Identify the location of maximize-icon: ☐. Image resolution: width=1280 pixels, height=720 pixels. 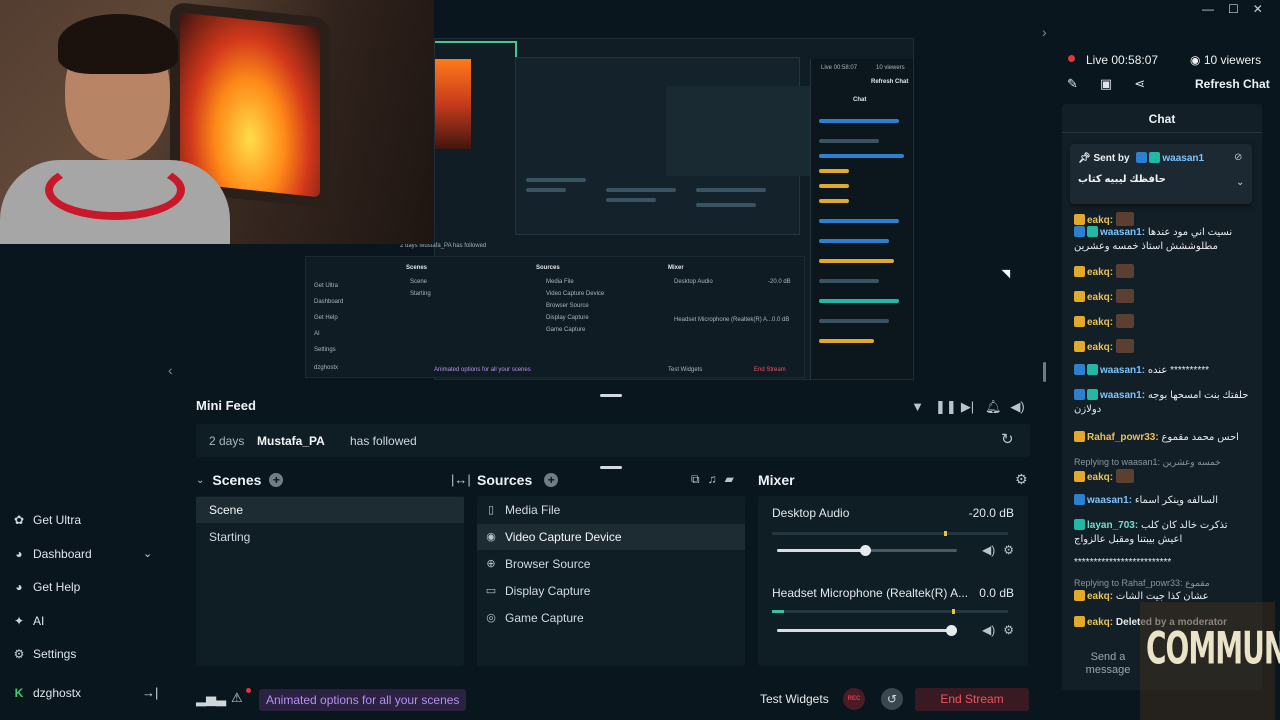
(1233, 9).